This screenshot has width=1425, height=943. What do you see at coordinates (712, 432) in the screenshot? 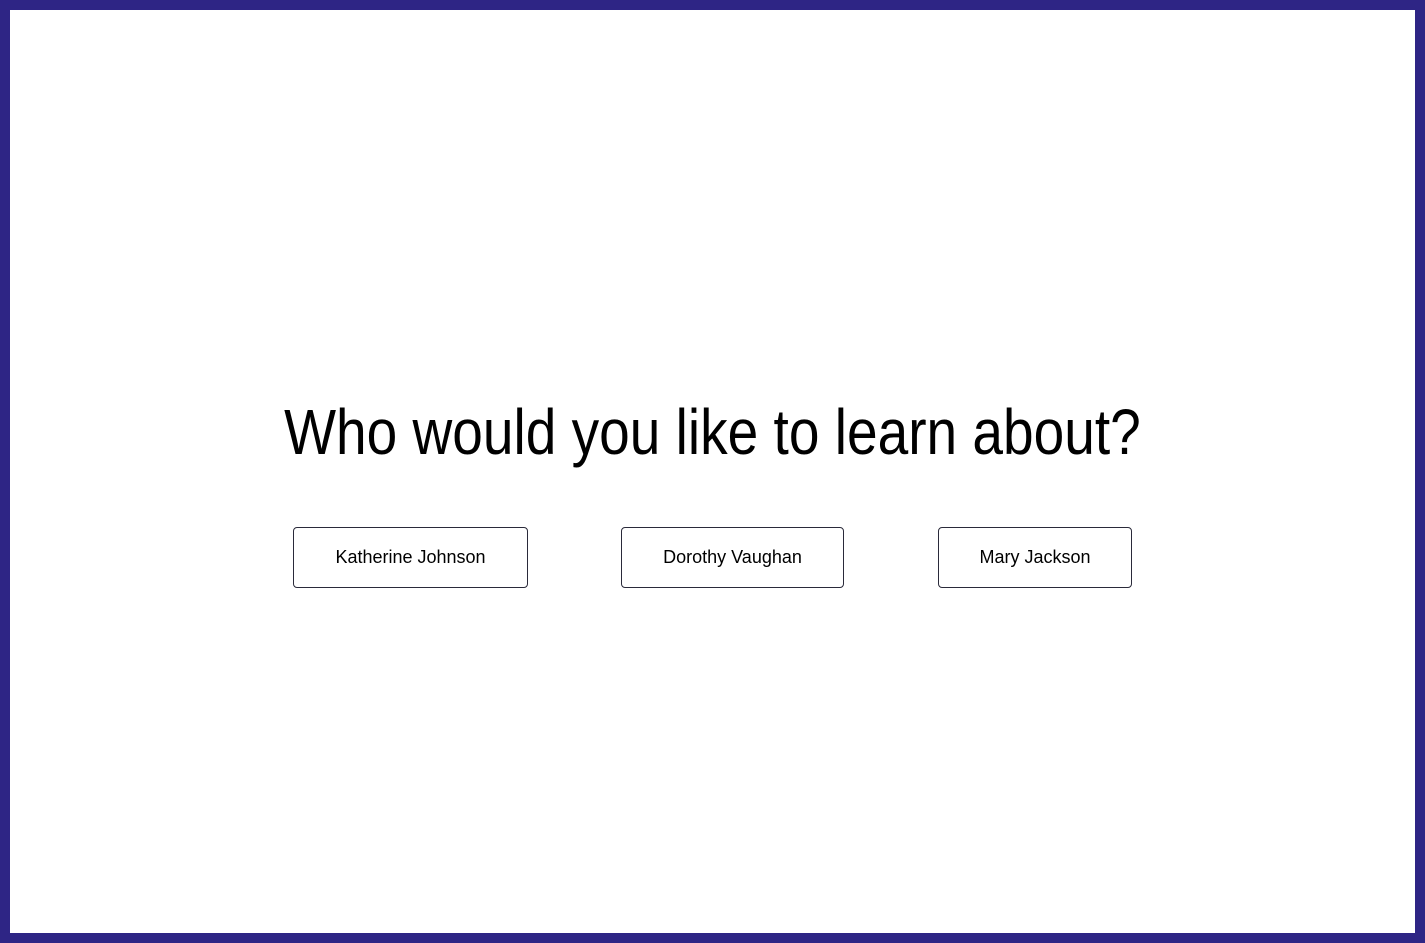
I see `page-title: Who would you like to learn about?` at bounding box center [712, 432].